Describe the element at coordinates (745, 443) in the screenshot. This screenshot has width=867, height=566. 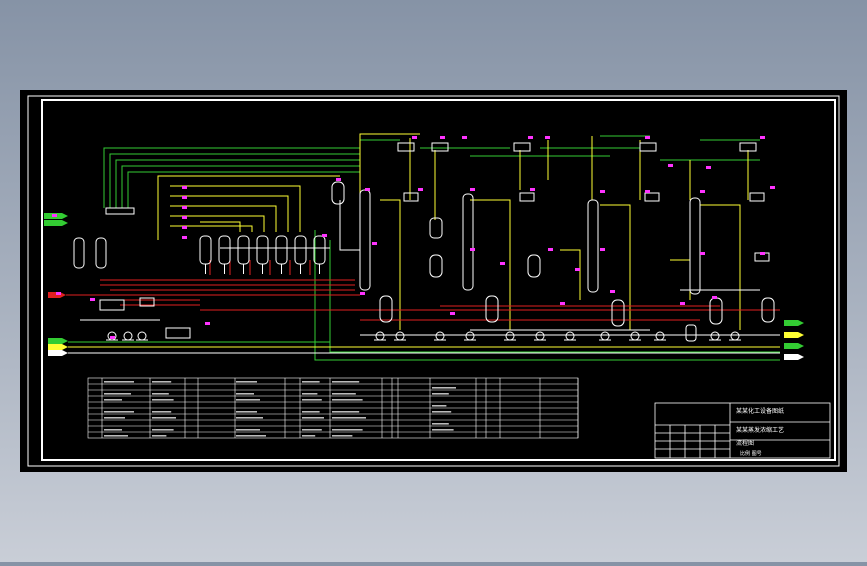
I see `title-line-3: 流程图` at that location.